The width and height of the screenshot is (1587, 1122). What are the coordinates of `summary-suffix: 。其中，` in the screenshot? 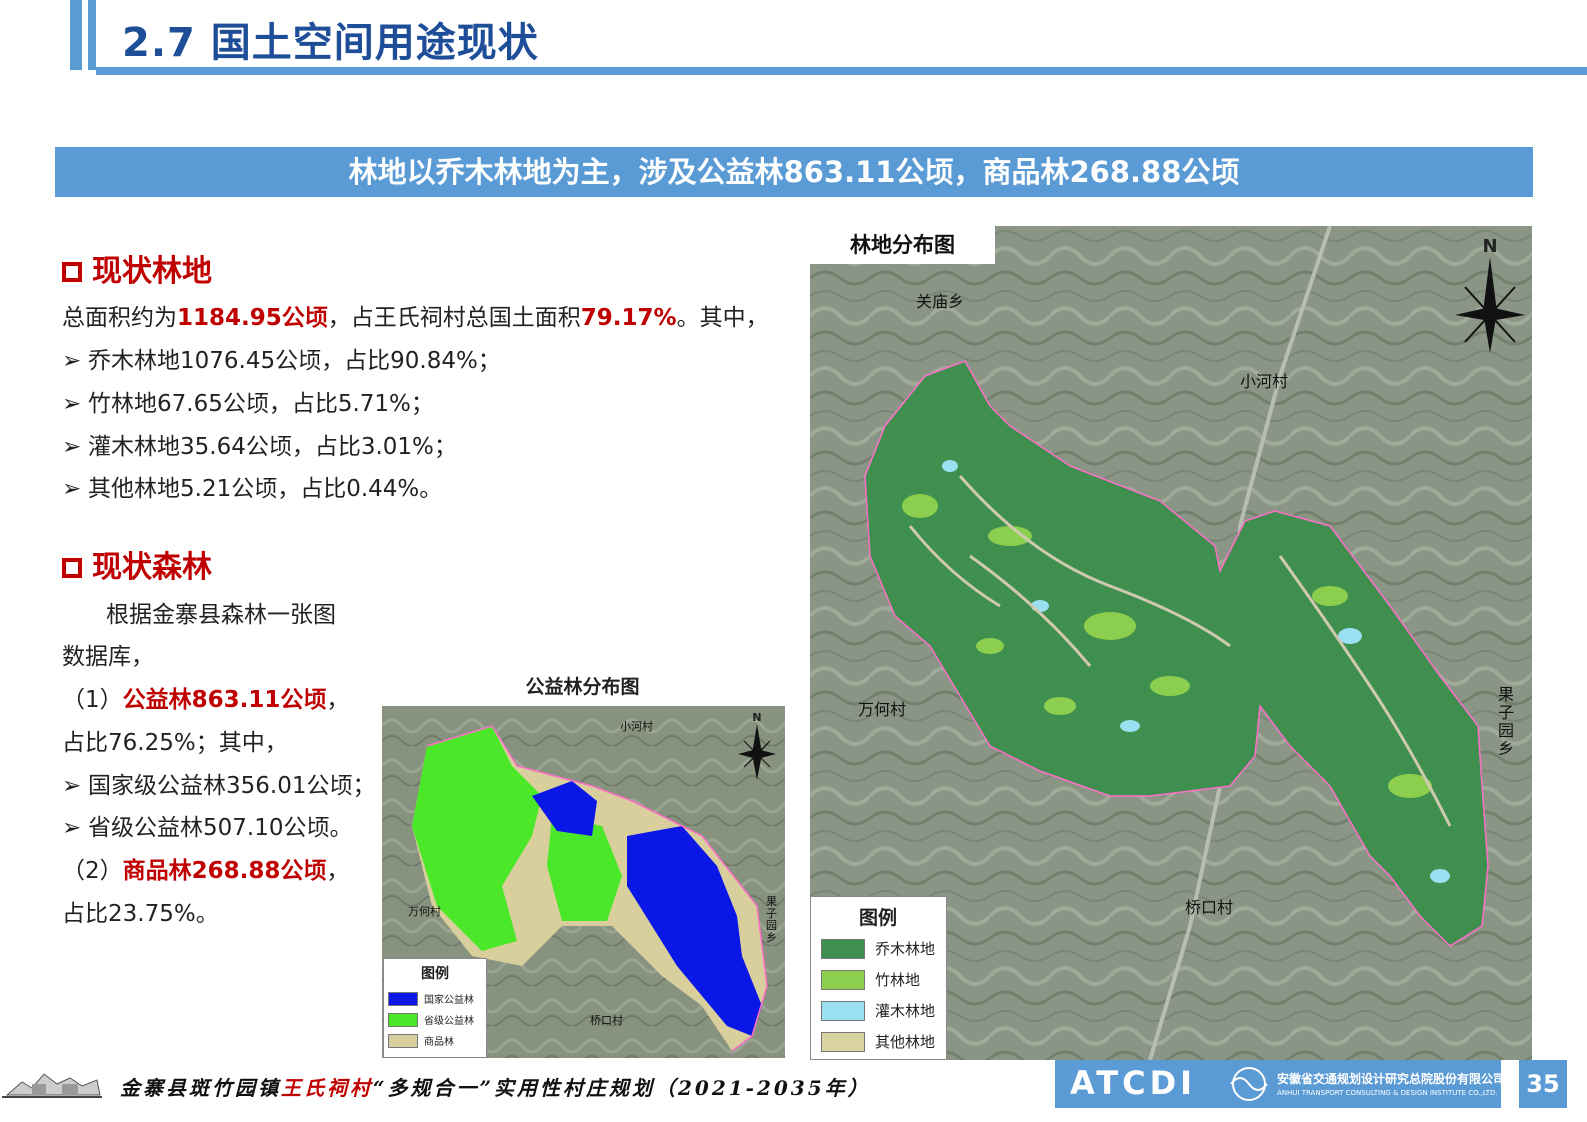 It's located at (722, 318).